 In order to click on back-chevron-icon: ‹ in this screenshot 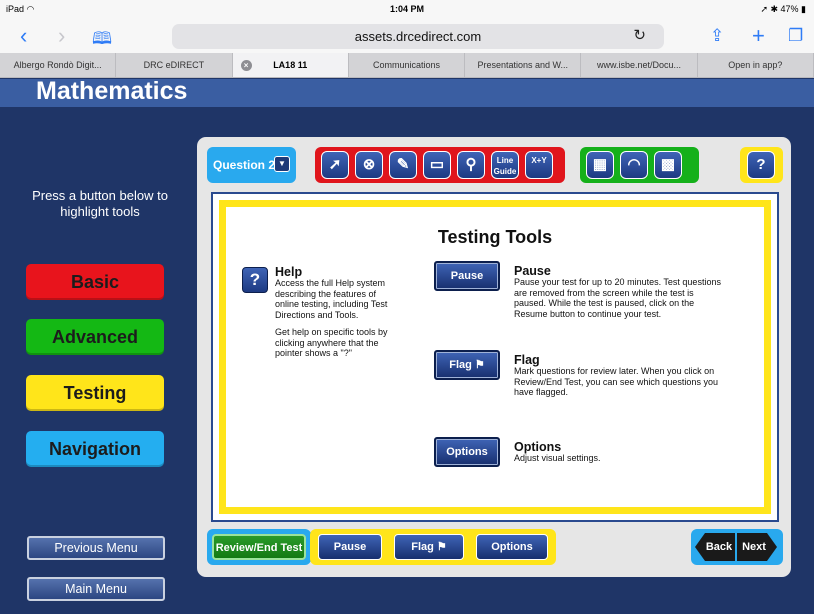, I will do `click(23, 36)`.